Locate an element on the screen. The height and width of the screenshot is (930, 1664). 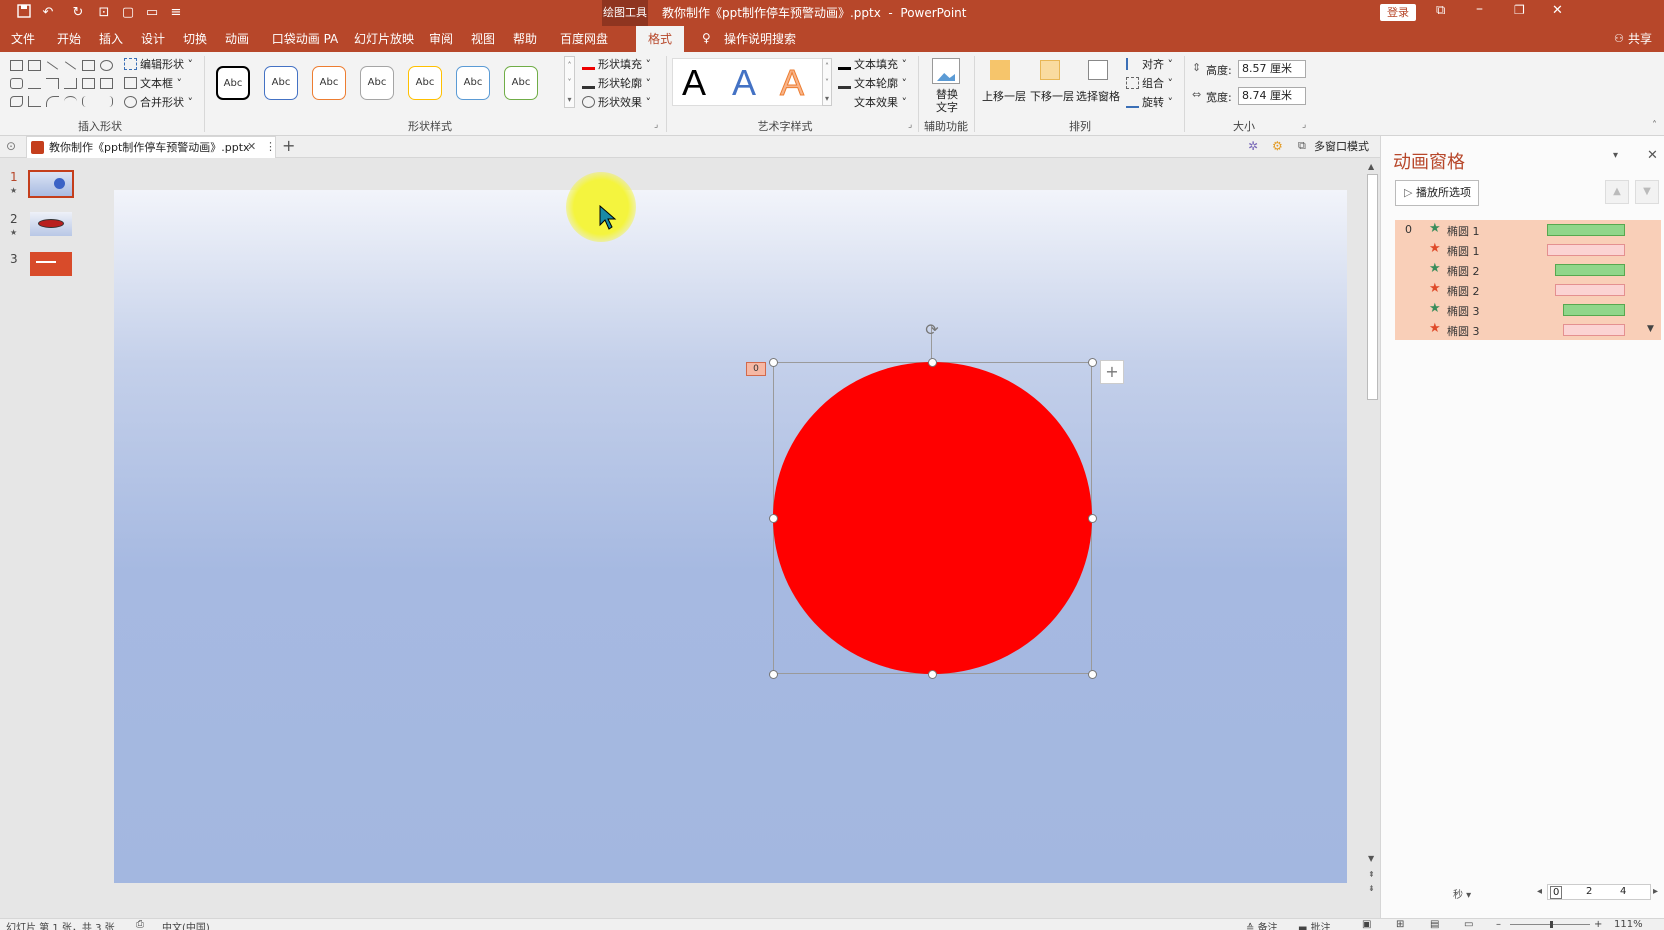
wordart-style-black: A is located at coordinates (694, 83).